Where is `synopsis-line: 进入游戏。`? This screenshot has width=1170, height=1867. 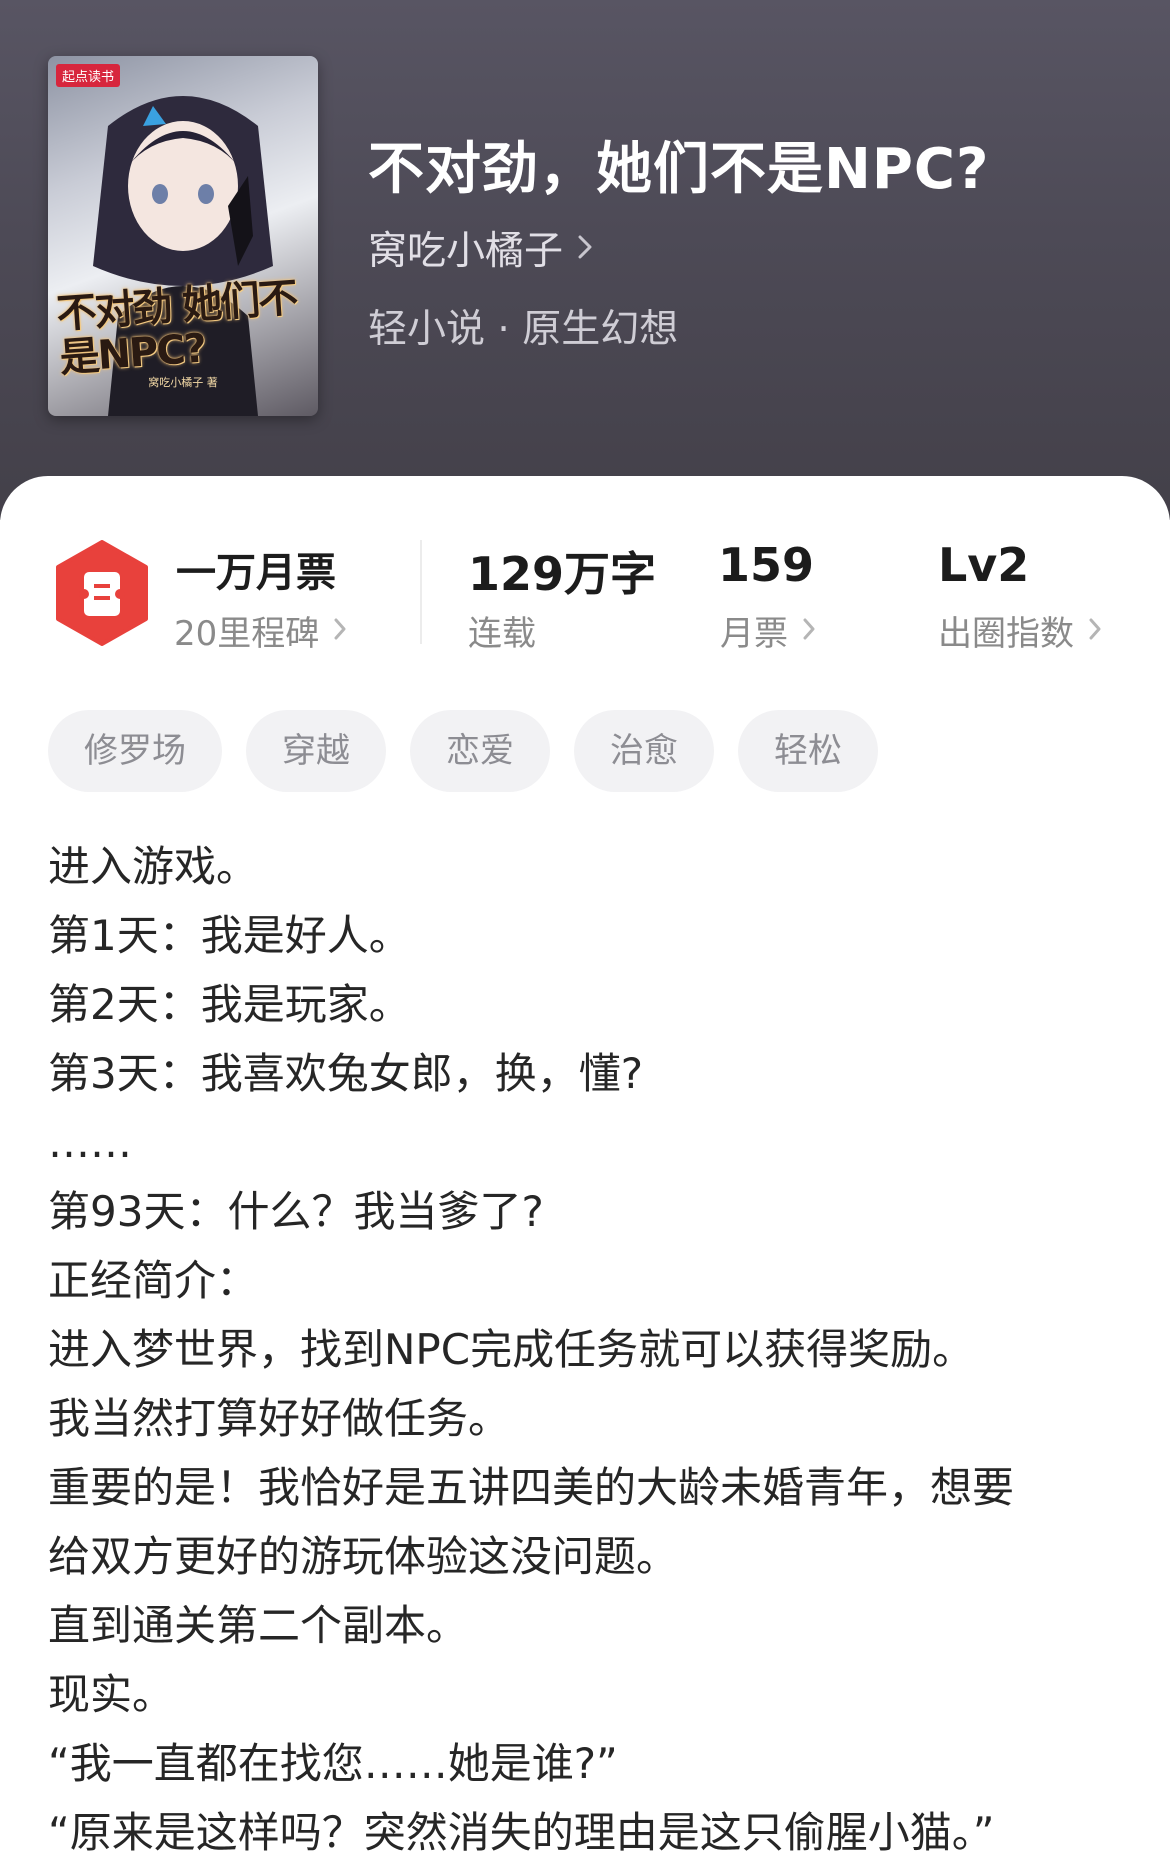 synopsis-line: 进入游戏。 is located at coordinates (153, 866).